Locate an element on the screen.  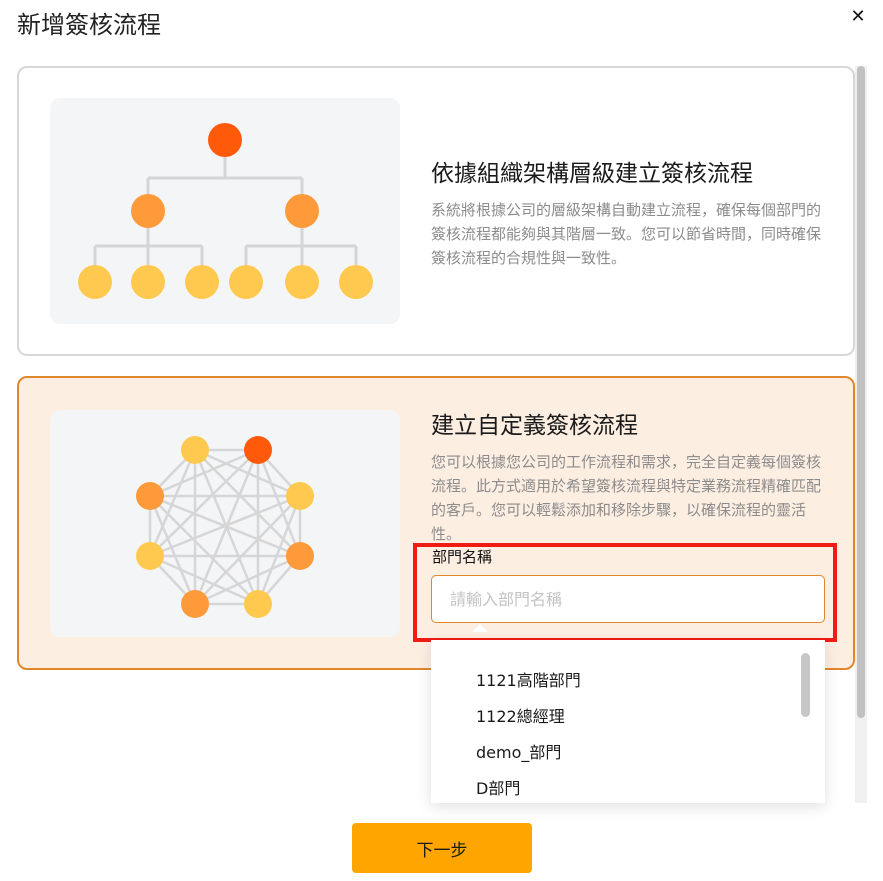
dialog-scrollbar-thumb is located at coordinates (861, 392).